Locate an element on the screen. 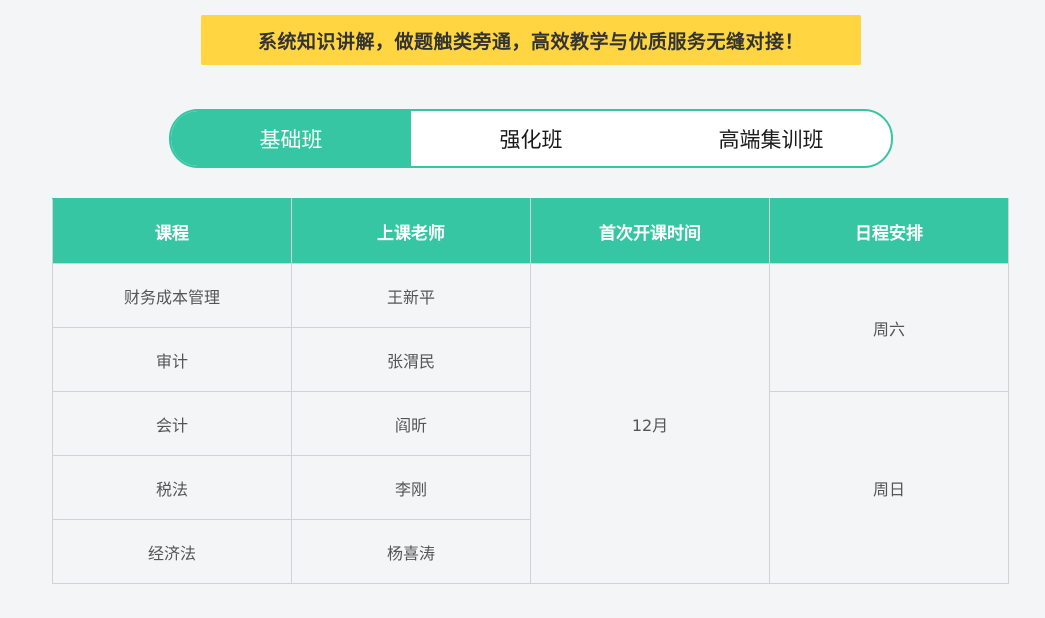  tab-label: 强化班 is located at coordinates (531, 139).